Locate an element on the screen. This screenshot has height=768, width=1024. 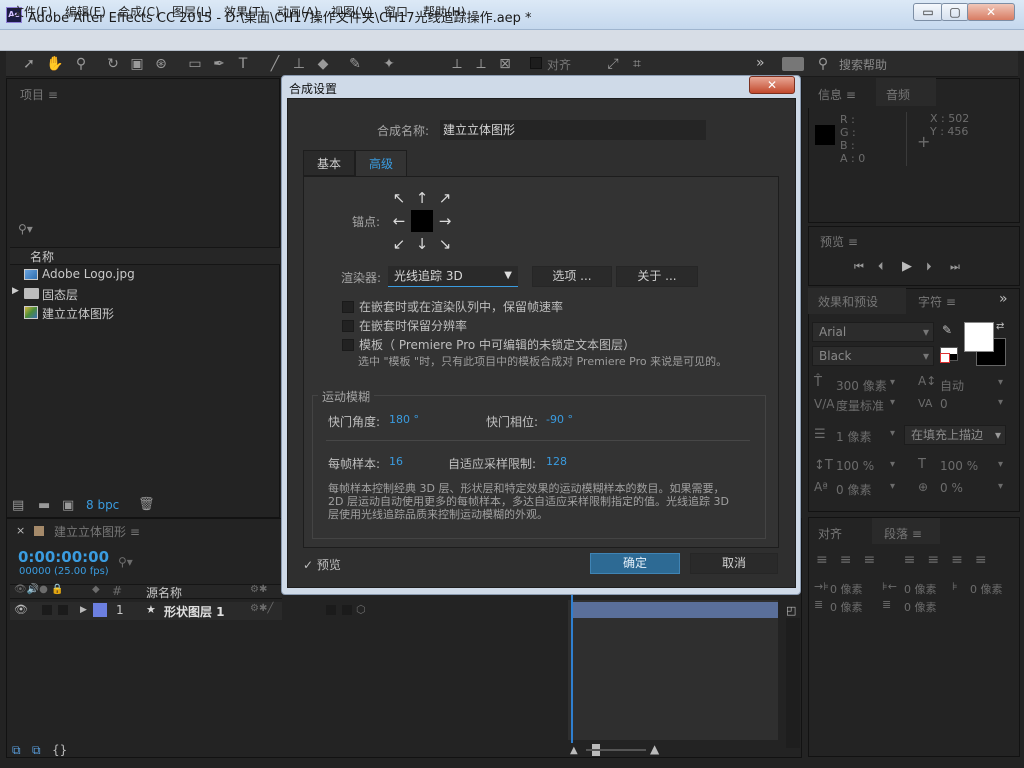
preview-checkbox: ✓ 预览 is located at coordinates (322, 564).